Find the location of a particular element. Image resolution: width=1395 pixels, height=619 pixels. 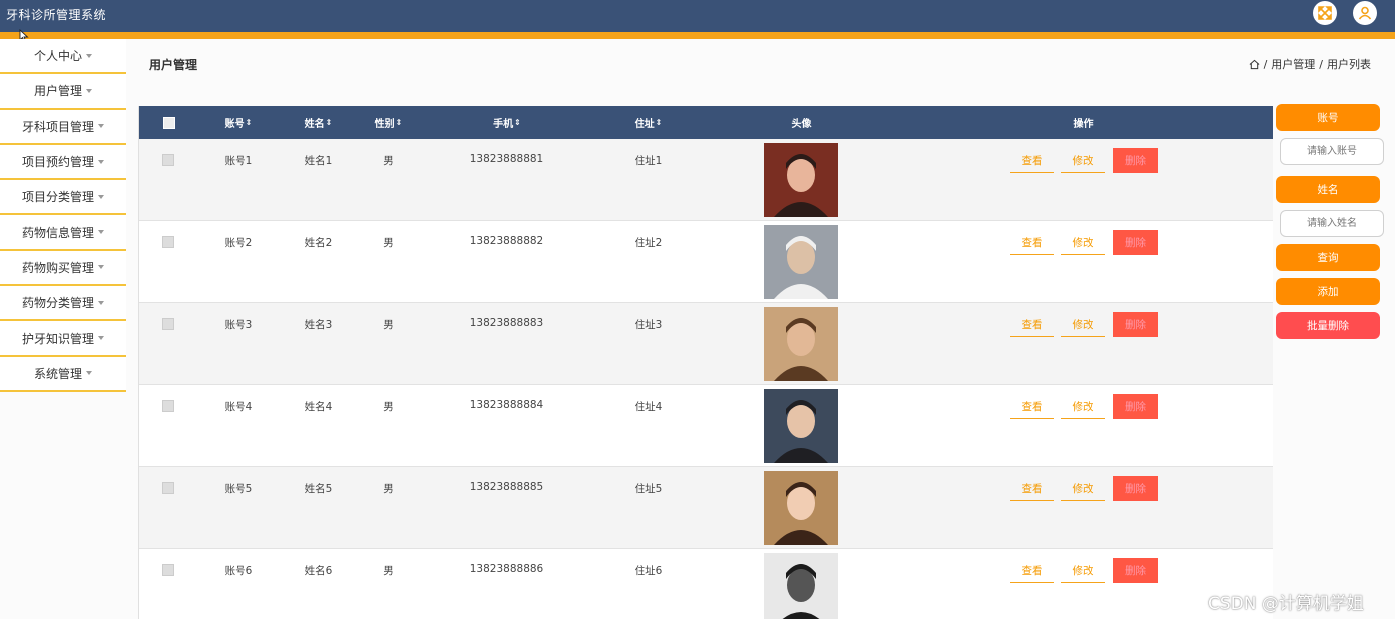

sidebar-item-user-management: 用户管理 is located at coordinates (63, 92).